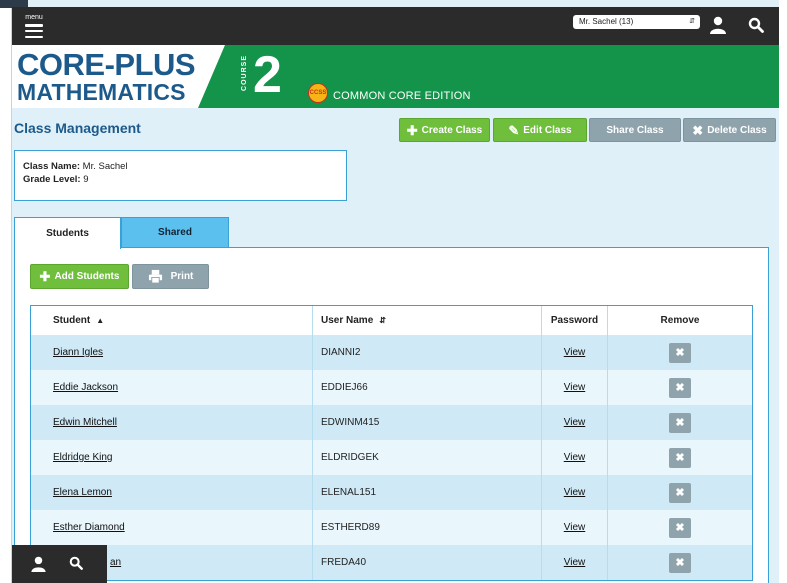 The image size is (787, 583). What do you see at coordinates (6, 291) in the screenshot?
I see `background-window-strip` at bounding box center [6, 291].